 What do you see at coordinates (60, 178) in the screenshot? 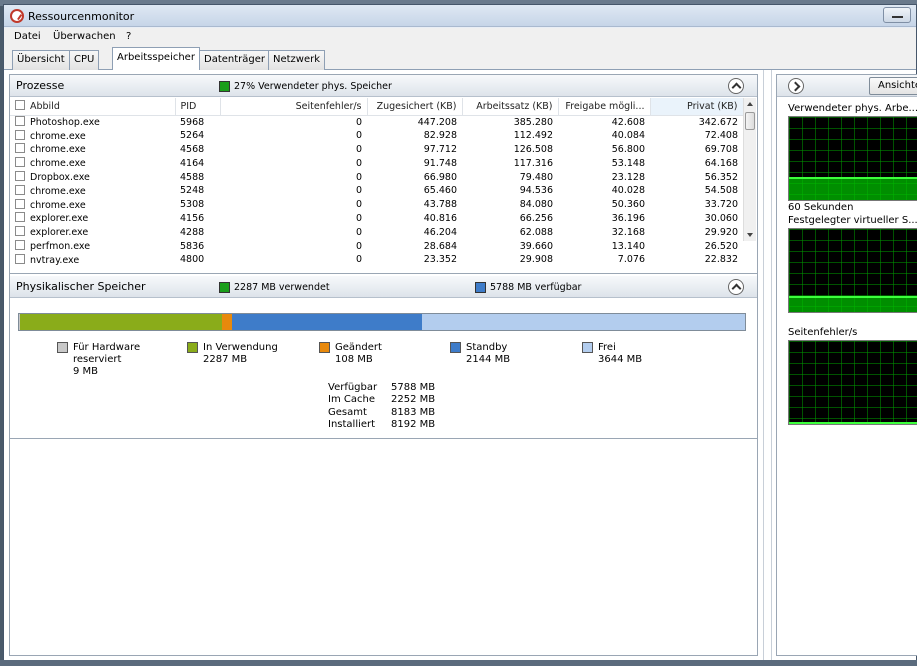
I see `process-name: Dropbox.exe` at bounding box center [60, 178].